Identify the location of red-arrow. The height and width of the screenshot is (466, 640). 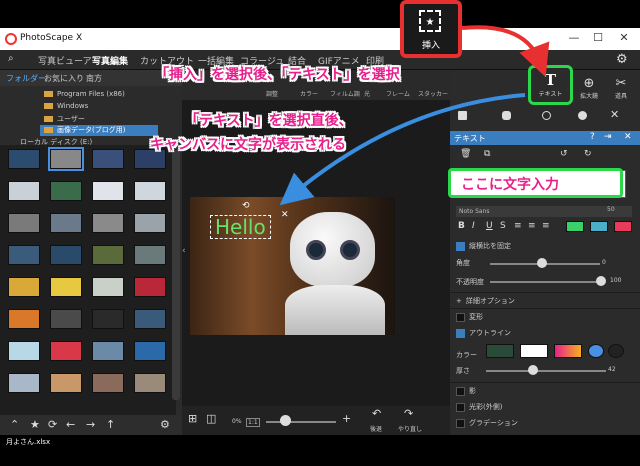
(505, 51).